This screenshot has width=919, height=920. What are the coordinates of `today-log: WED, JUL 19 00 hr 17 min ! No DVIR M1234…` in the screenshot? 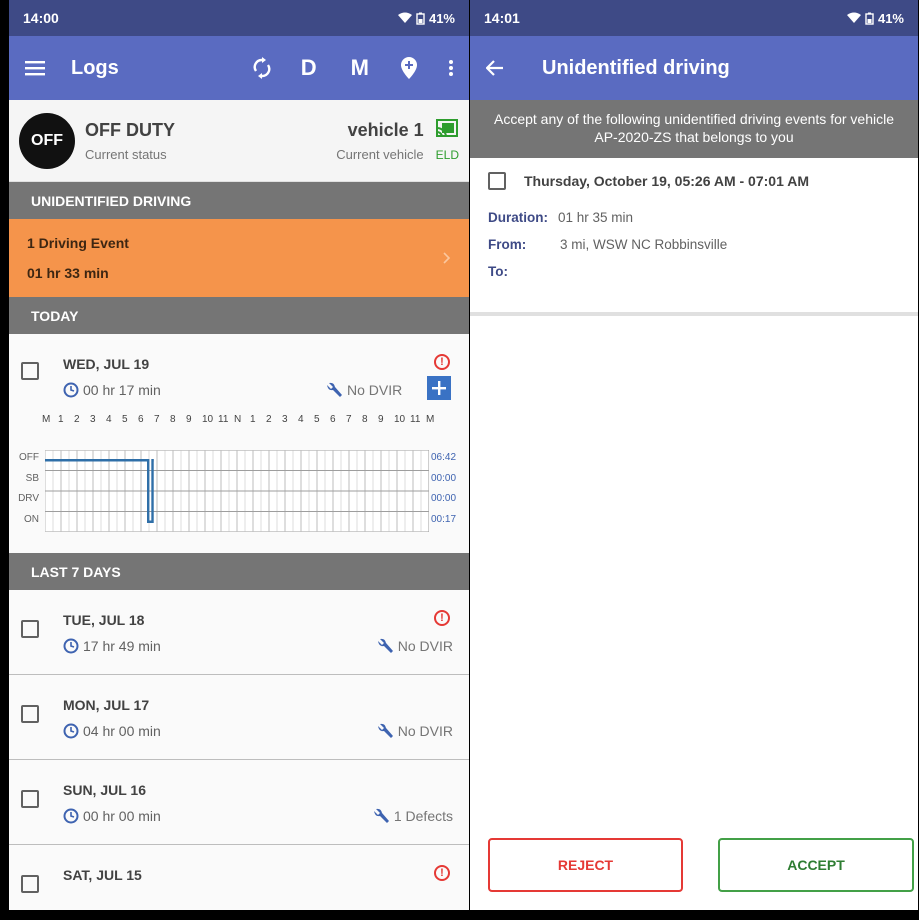 It's located at (239, 443).